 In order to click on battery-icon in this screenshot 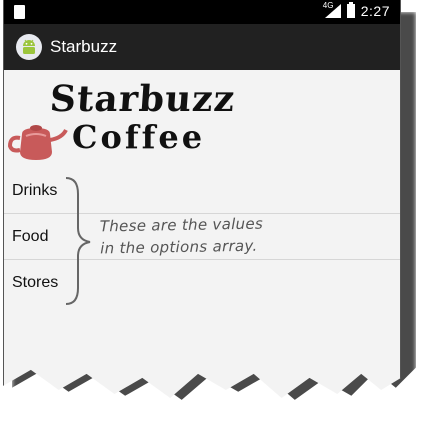, I will do `click(350, 10)`.